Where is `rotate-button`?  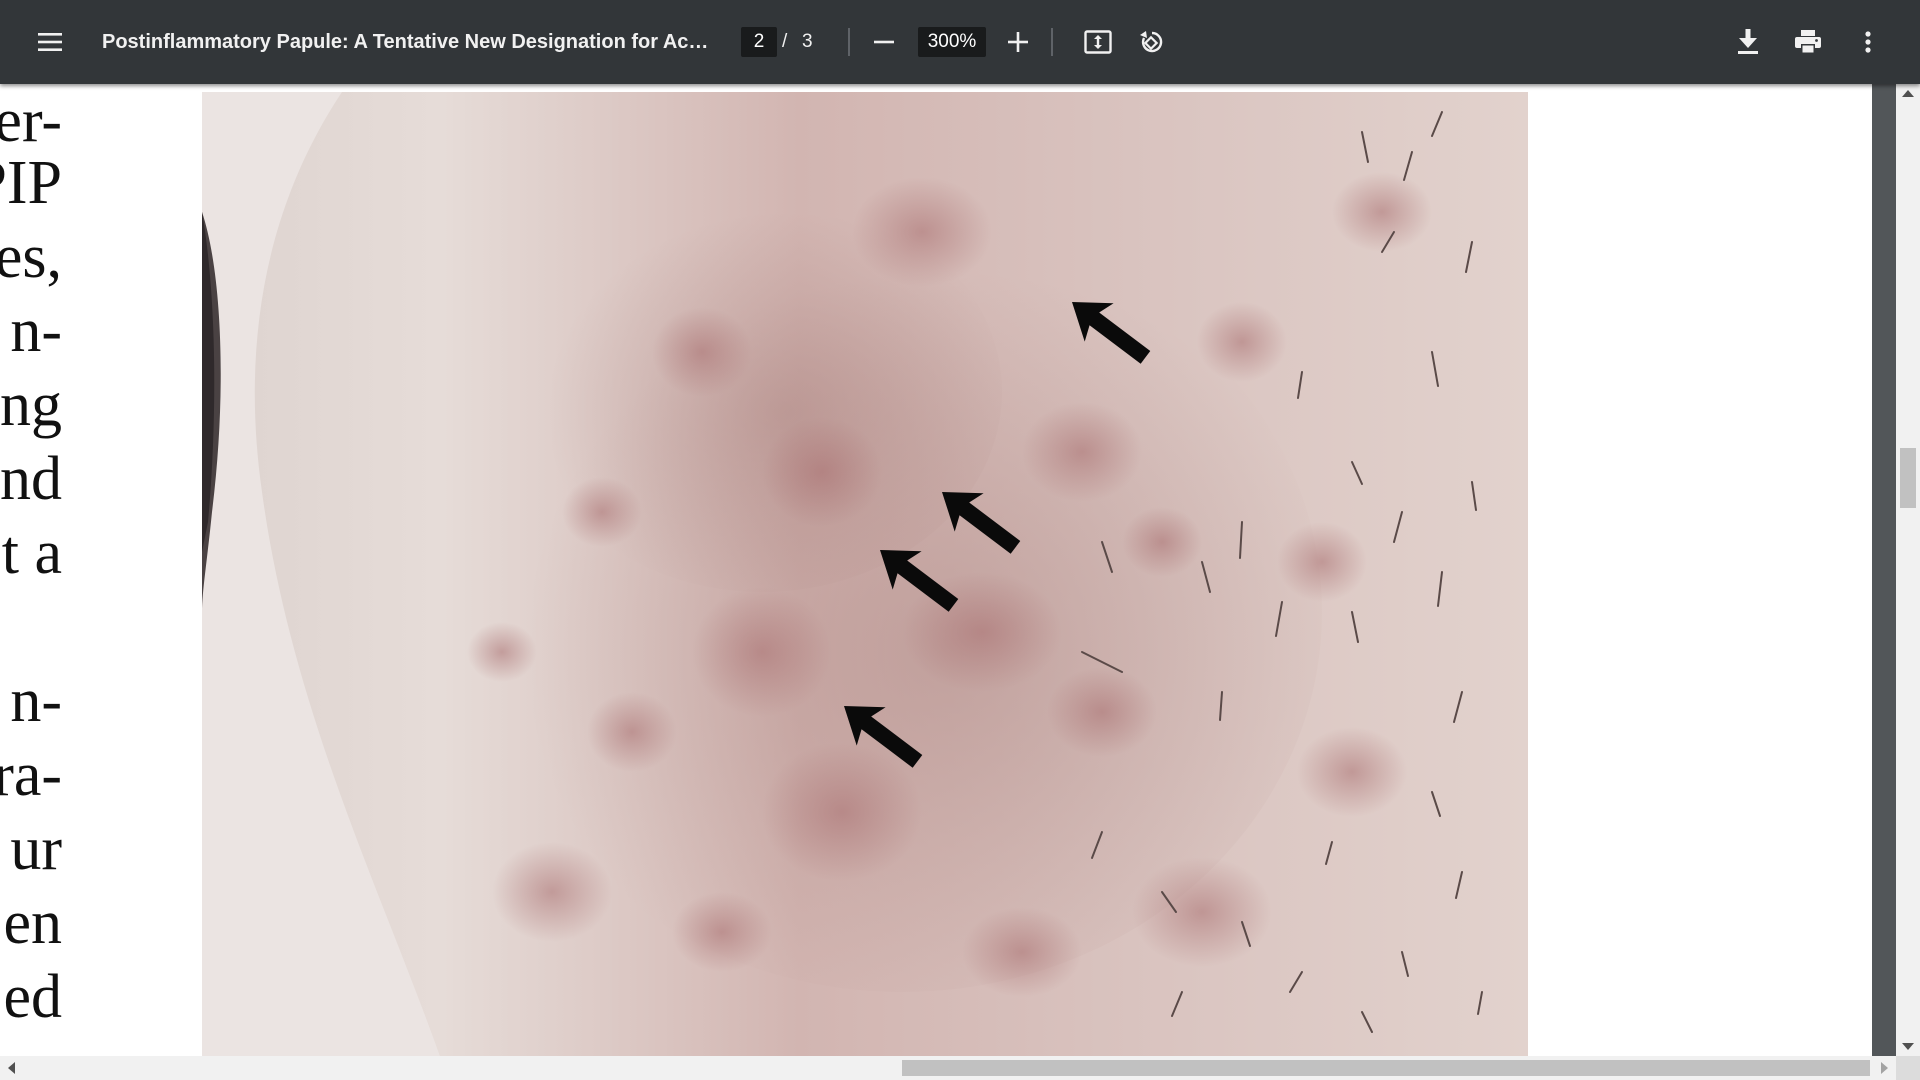 rotate-button is located at coordinates (1152, 42).